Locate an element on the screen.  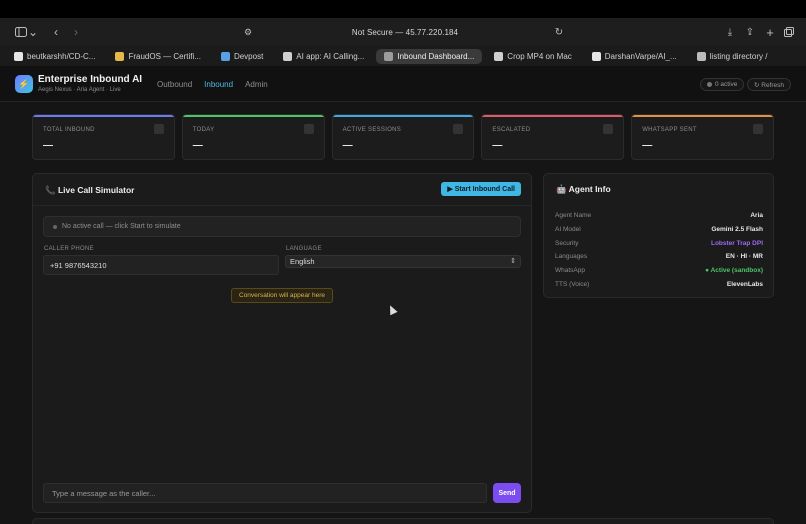
main-nav: Outbound Inbound Admin is located at coordinates (212, 84).